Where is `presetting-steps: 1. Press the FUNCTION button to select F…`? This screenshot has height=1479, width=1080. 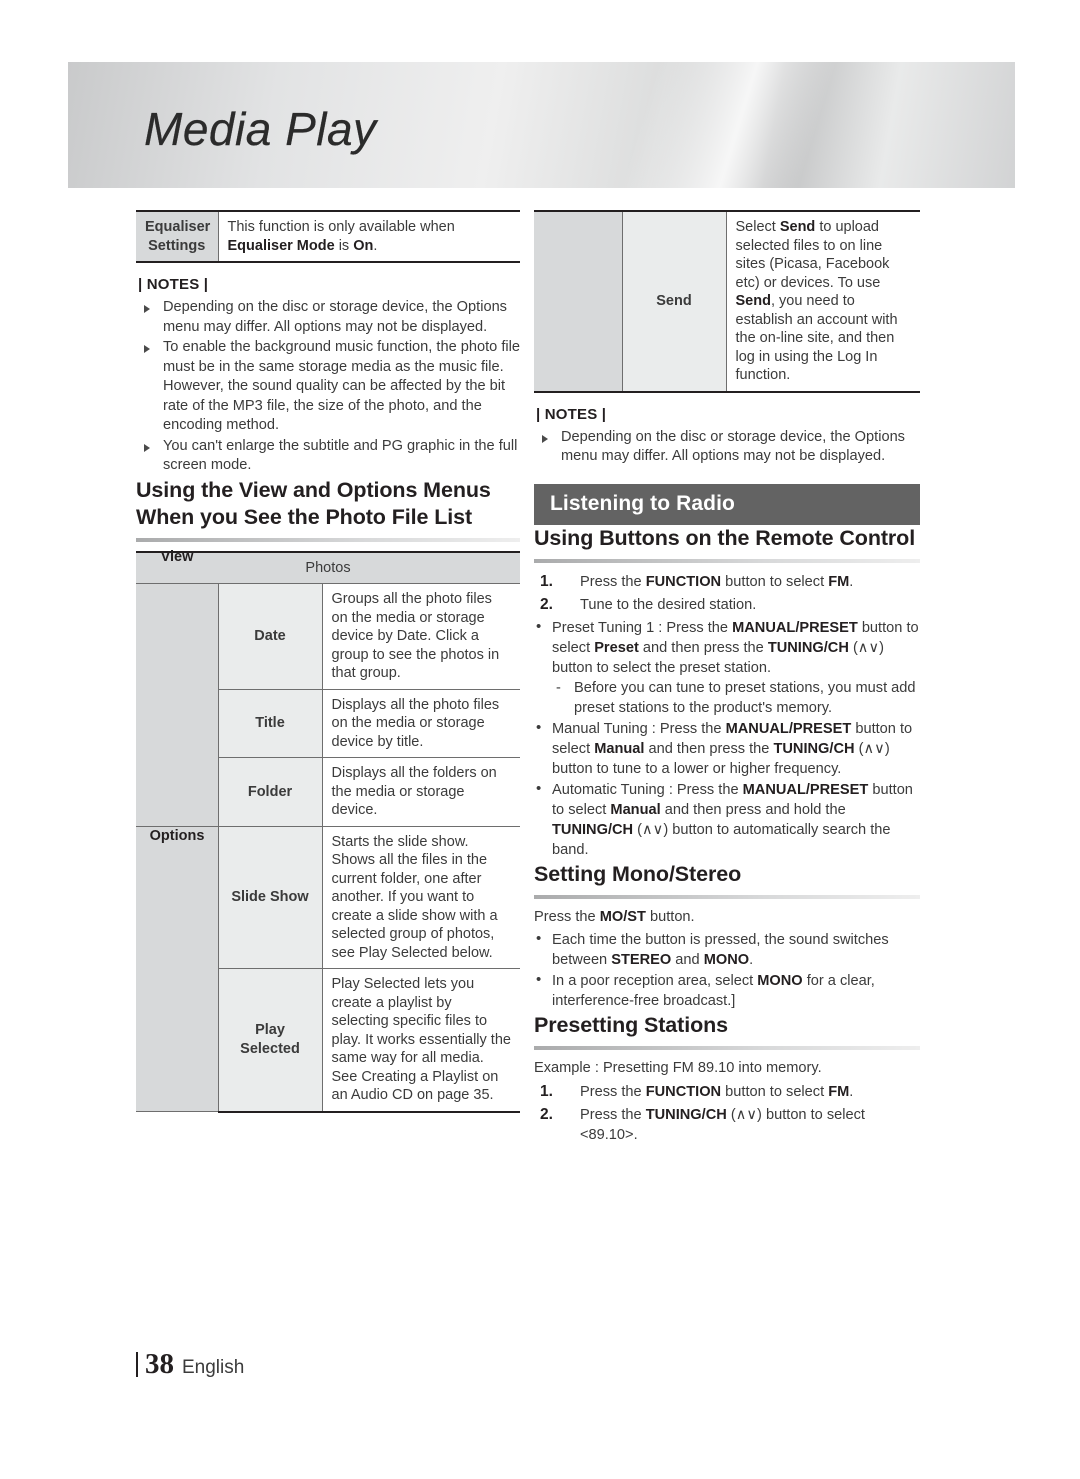
presetting-steps: 1. Press the FUNCTION button to select F… is located at coordinates (727, 1113).